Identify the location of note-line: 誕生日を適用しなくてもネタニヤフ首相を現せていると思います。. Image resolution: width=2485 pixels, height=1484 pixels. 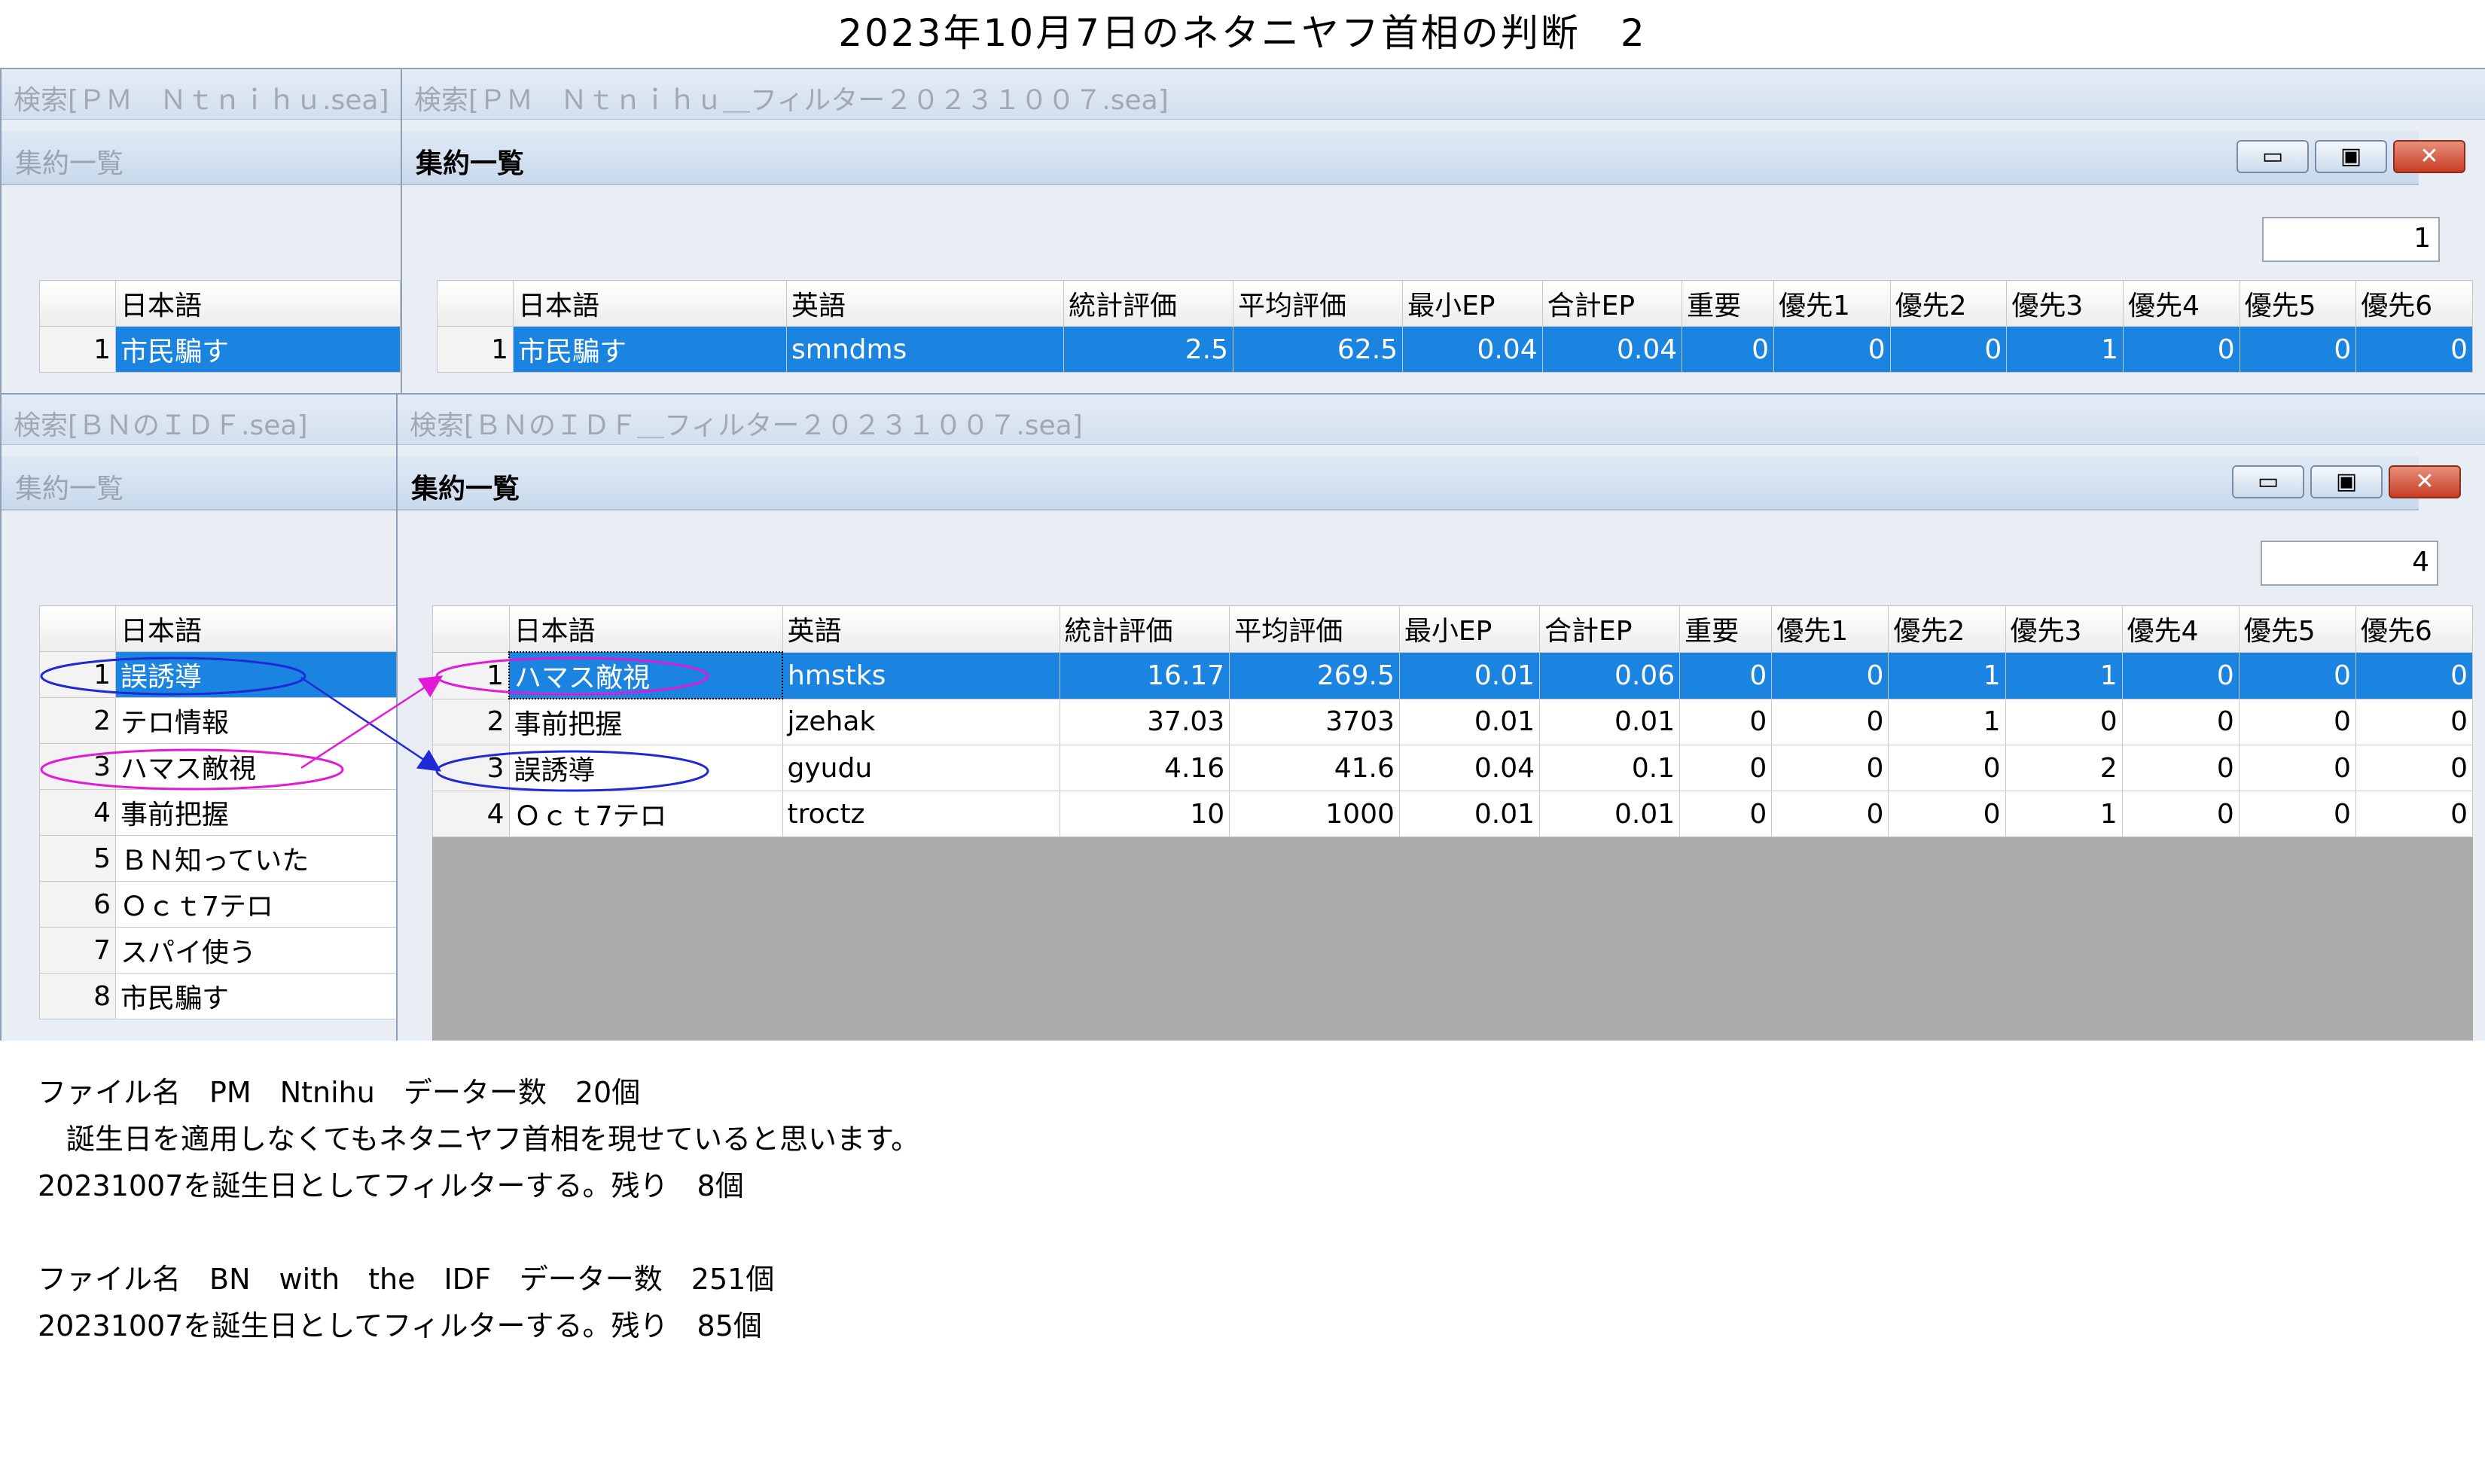
(479, 1139).